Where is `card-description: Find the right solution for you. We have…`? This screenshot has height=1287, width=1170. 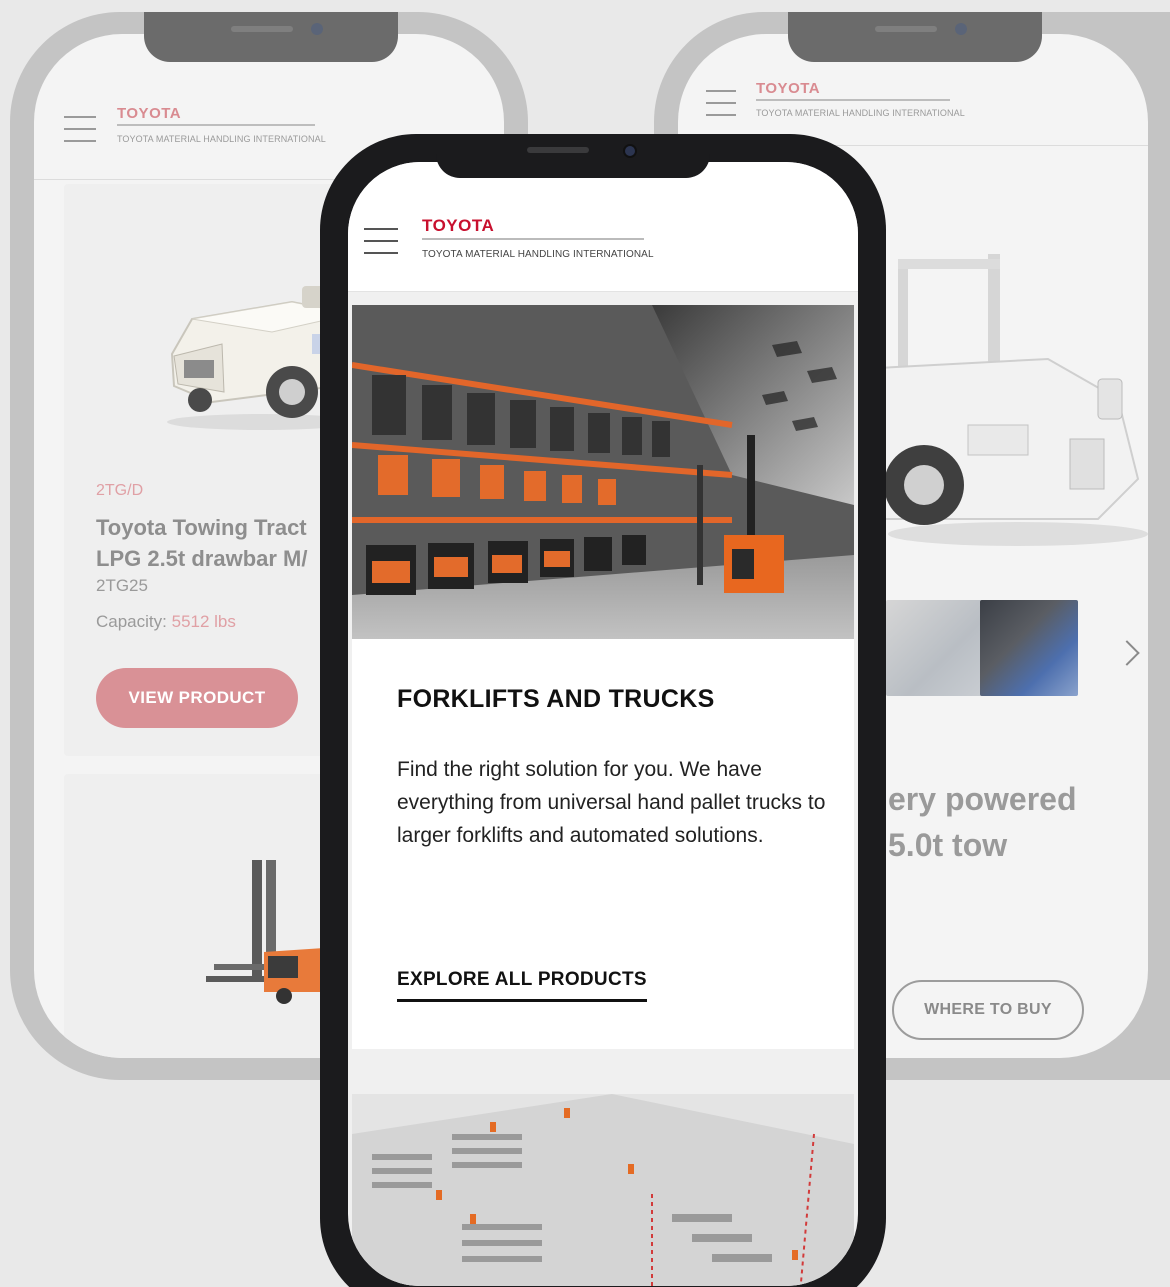 card-description: Find the right solution for you. We have… is located at coordinates (611, 802).